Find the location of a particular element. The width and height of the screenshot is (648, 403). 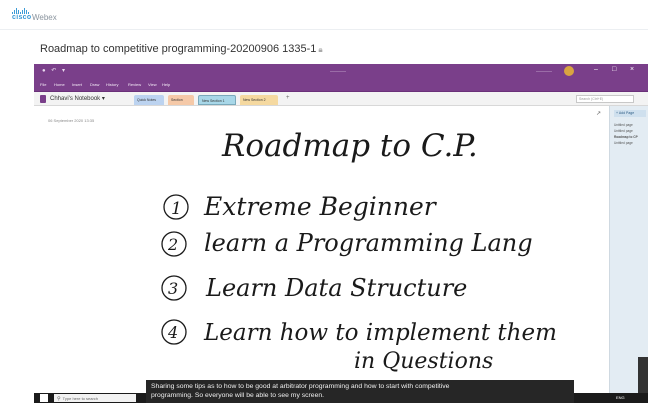

taskbar-search-text: Type here to search is located at coordinates (80, 398).